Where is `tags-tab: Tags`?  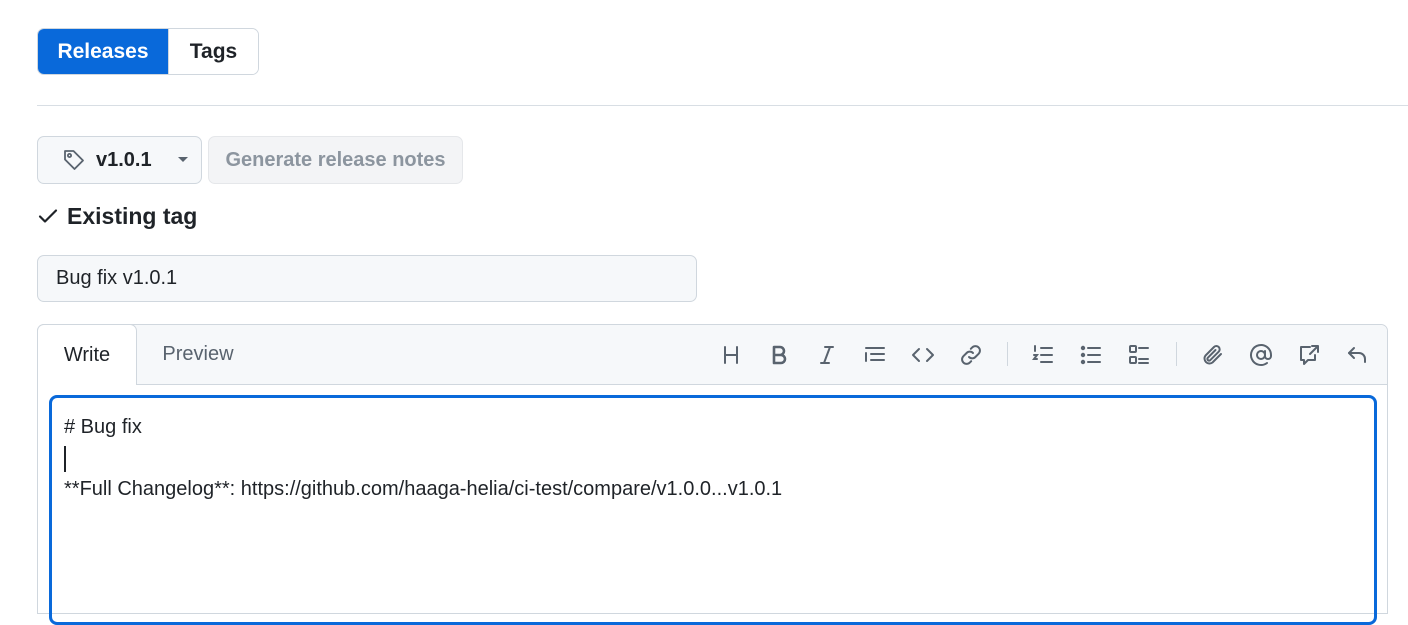 tags-tab: Tags is located at coordinates (213, 51).